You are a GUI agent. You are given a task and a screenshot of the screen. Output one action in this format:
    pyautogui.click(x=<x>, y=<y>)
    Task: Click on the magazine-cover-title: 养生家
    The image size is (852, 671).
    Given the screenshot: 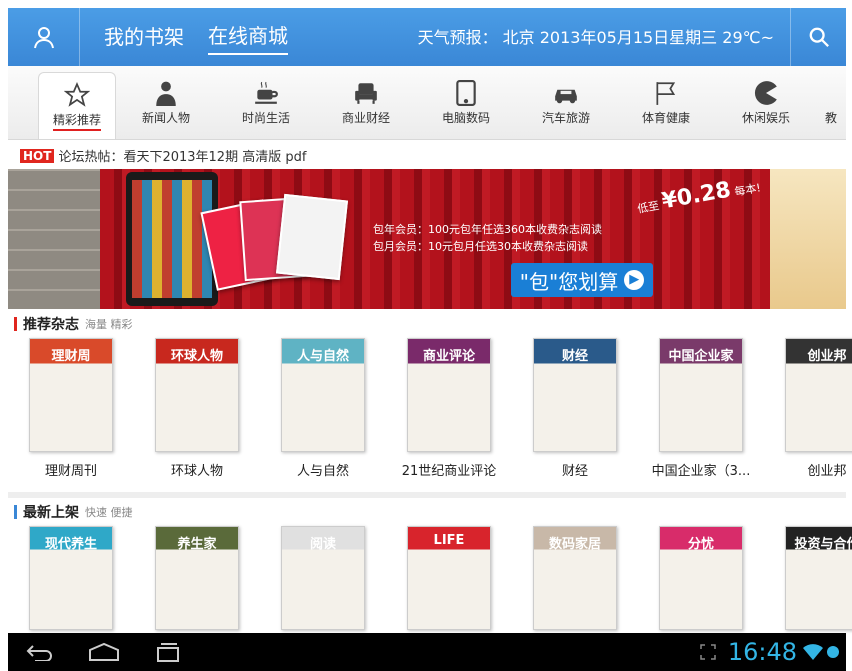 What is the action you would take?
    pyautogui.click(x=197, y=544)
    